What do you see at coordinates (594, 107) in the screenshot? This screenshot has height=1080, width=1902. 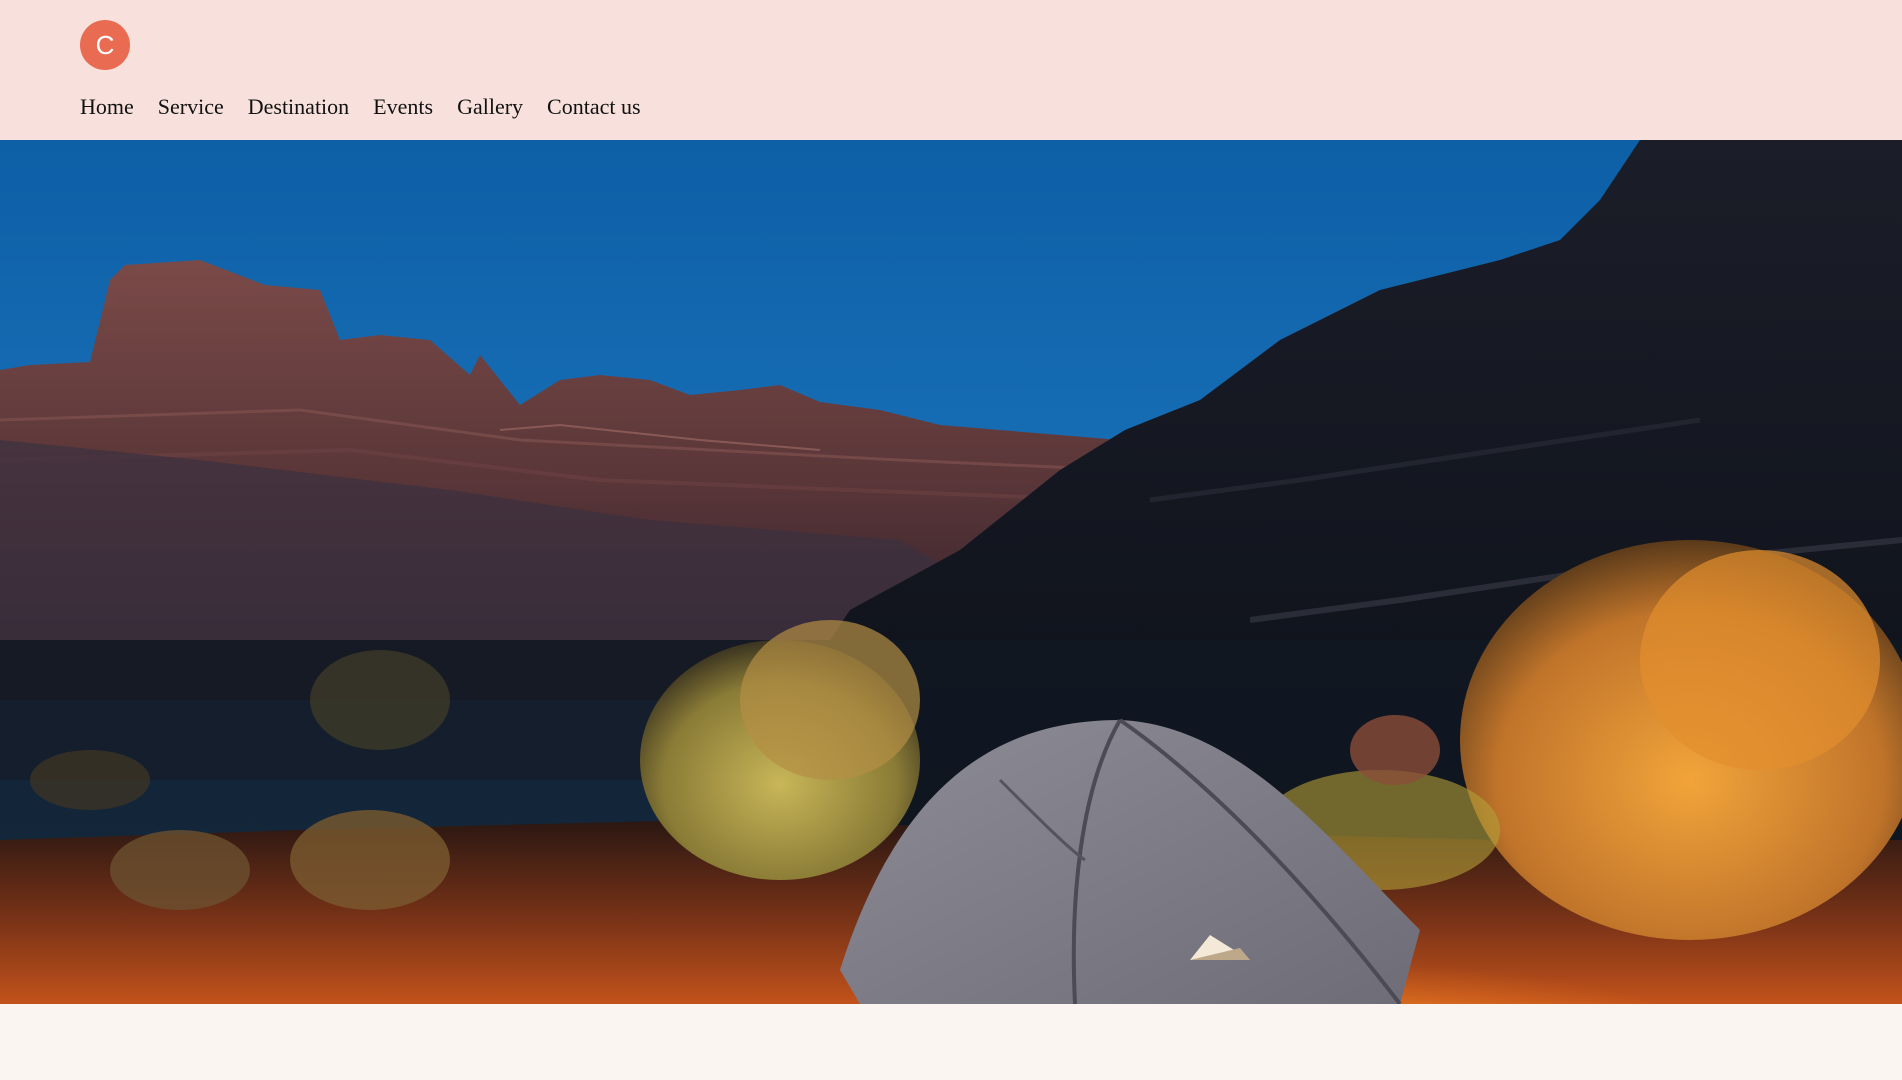 I see `nav-item-contact-us: Contact us` at bounding box center [594, 107].